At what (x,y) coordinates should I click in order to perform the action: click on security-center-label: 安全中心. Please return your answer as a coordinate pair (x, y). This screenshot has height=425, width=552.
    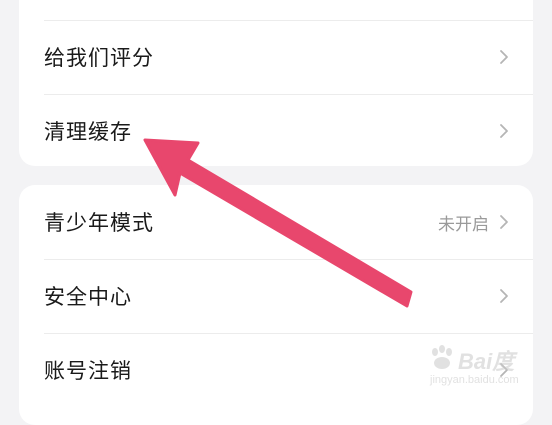
    Looking at the image, I should click on (88, 297).